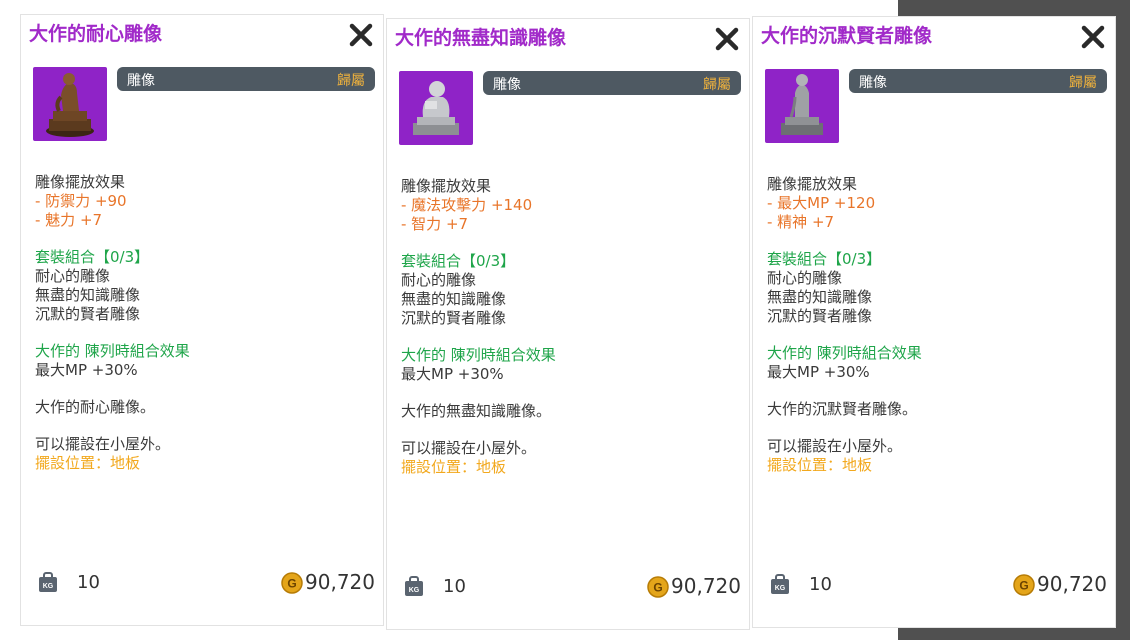  What do you see at coordinates (476, 411) in the screenshot?
I see `item-flavor-text: 大作的無盡知識雕像。` at bounding box center [476, 411].